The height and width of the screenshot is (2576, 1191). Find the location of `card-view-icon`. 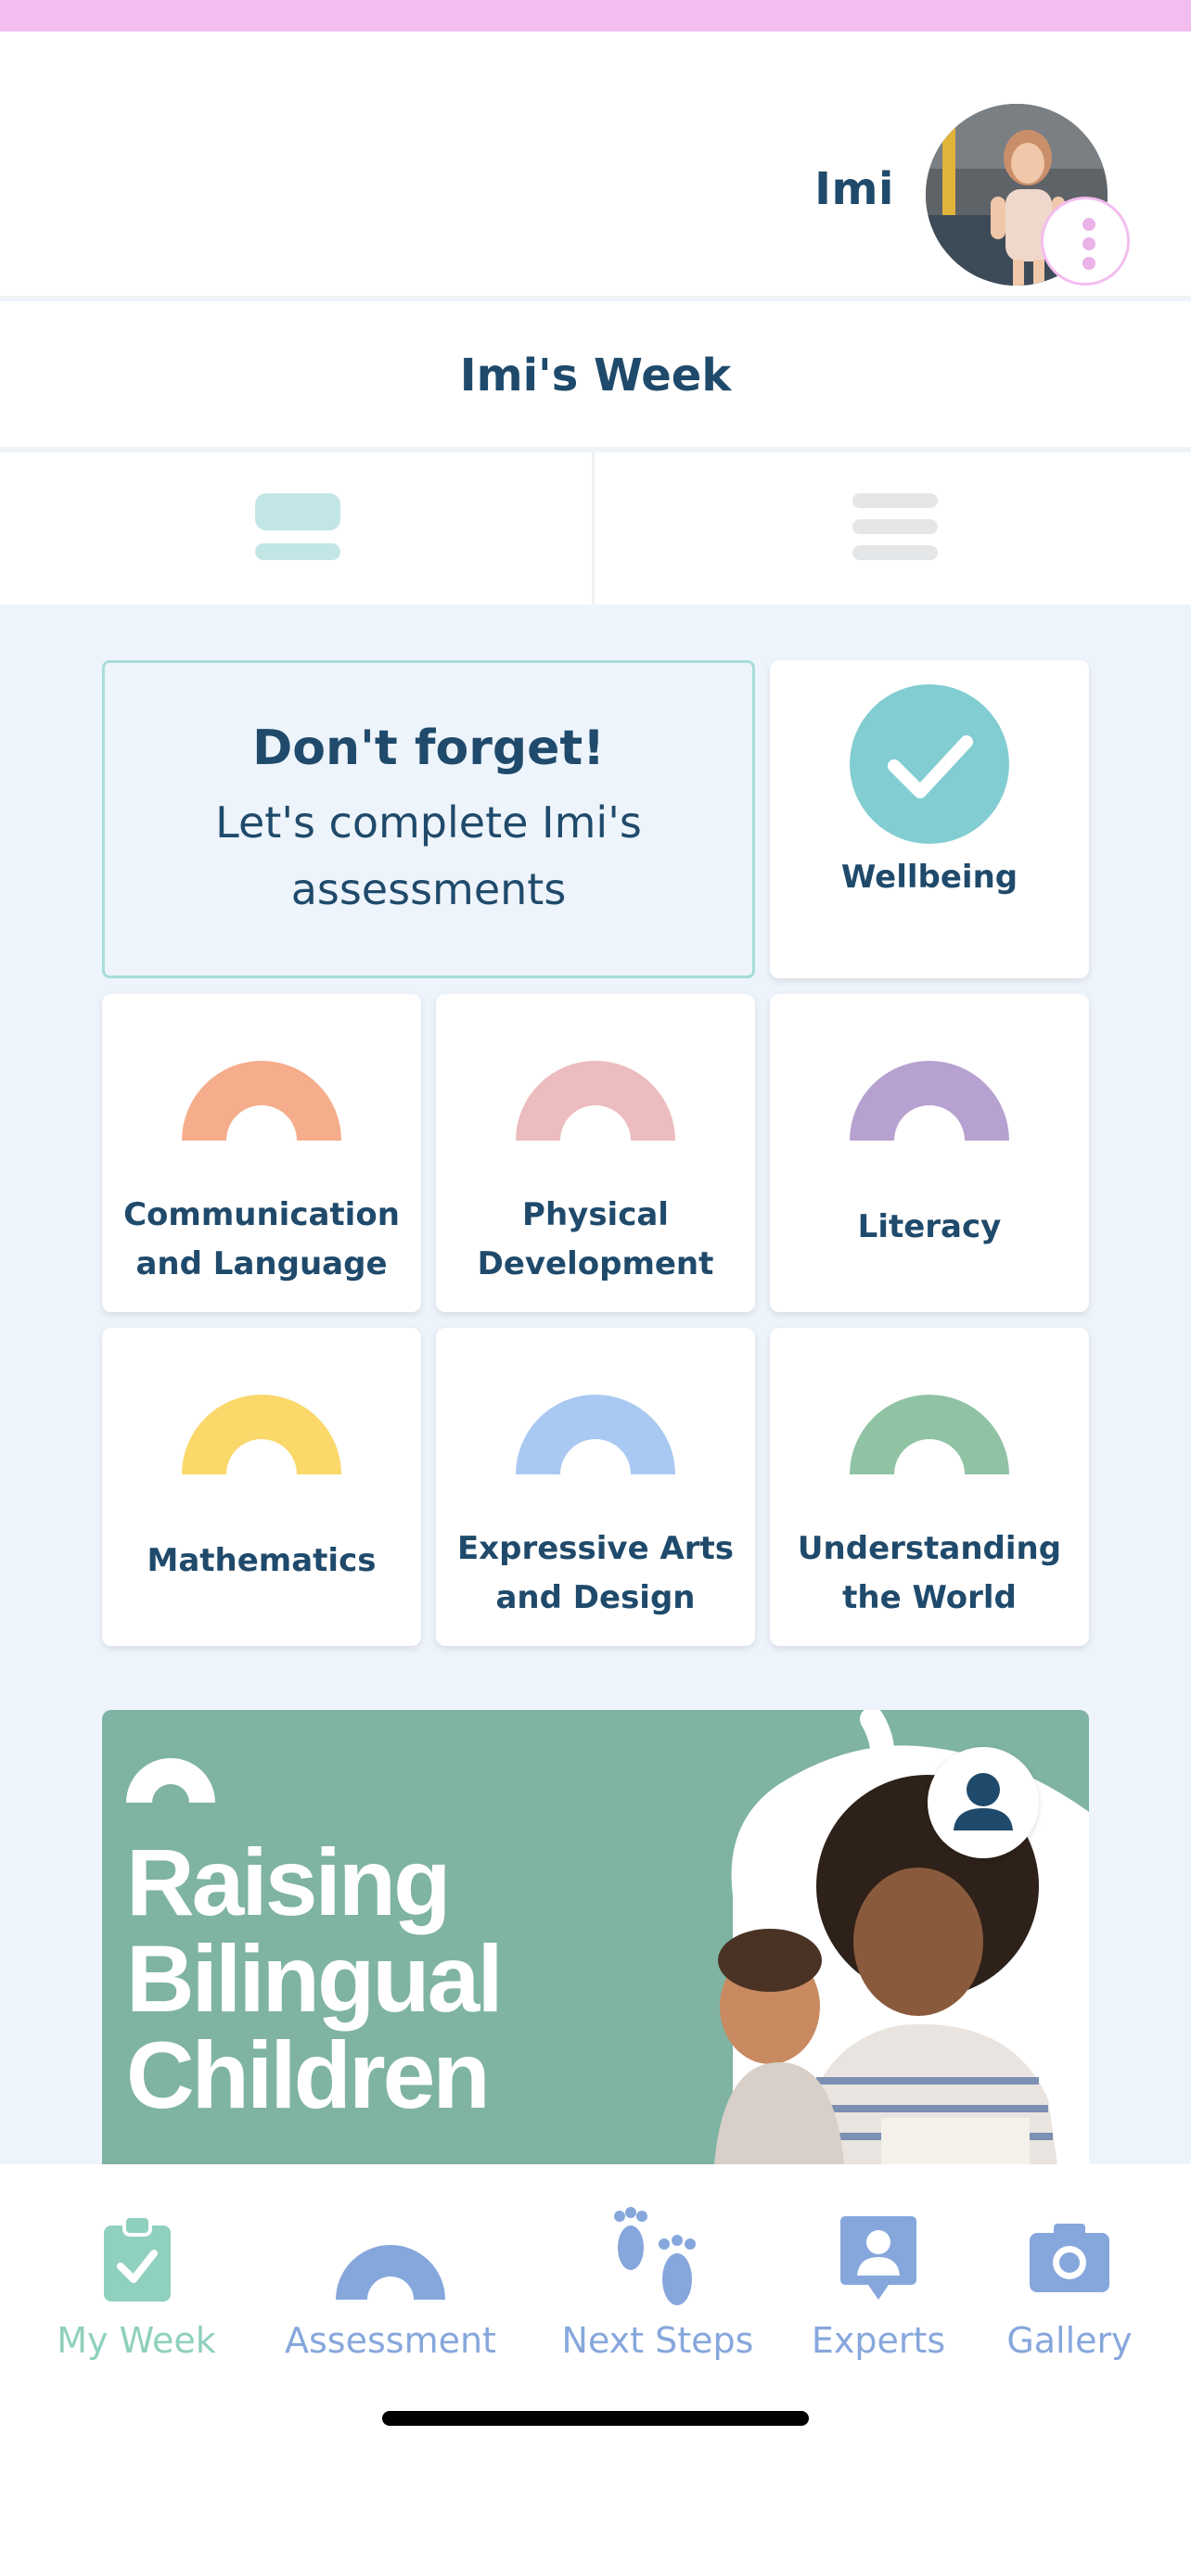

card-view-icon is located at coordinates (297, 528).